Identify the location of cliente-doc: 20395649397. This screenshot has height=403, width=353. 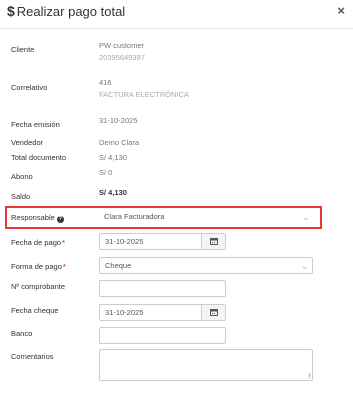
(122, 57).